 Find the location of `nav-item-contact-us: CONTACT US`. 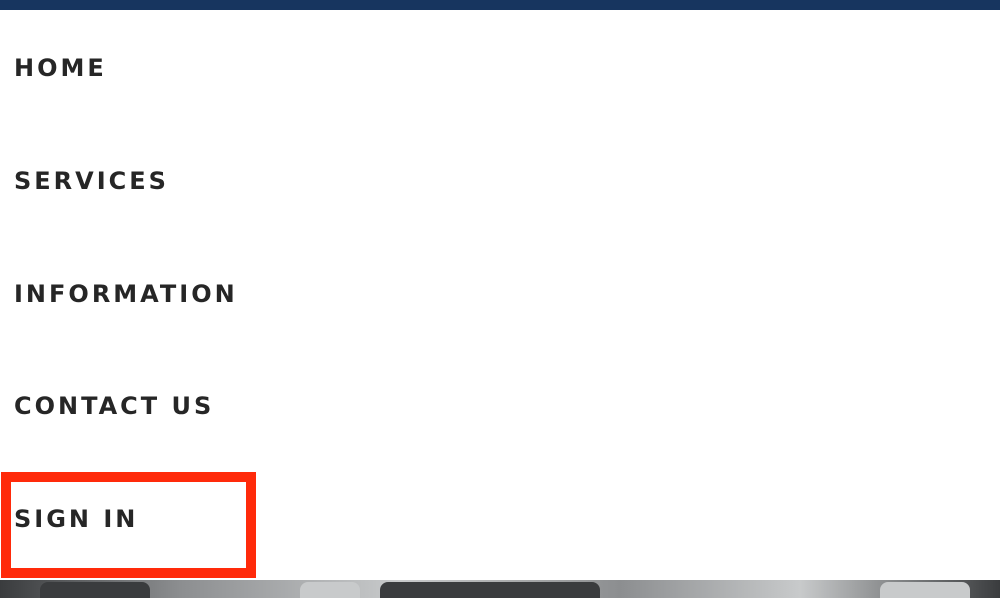

nav-item-contact-us: CONTACT US is located at coordinates (114, 406).